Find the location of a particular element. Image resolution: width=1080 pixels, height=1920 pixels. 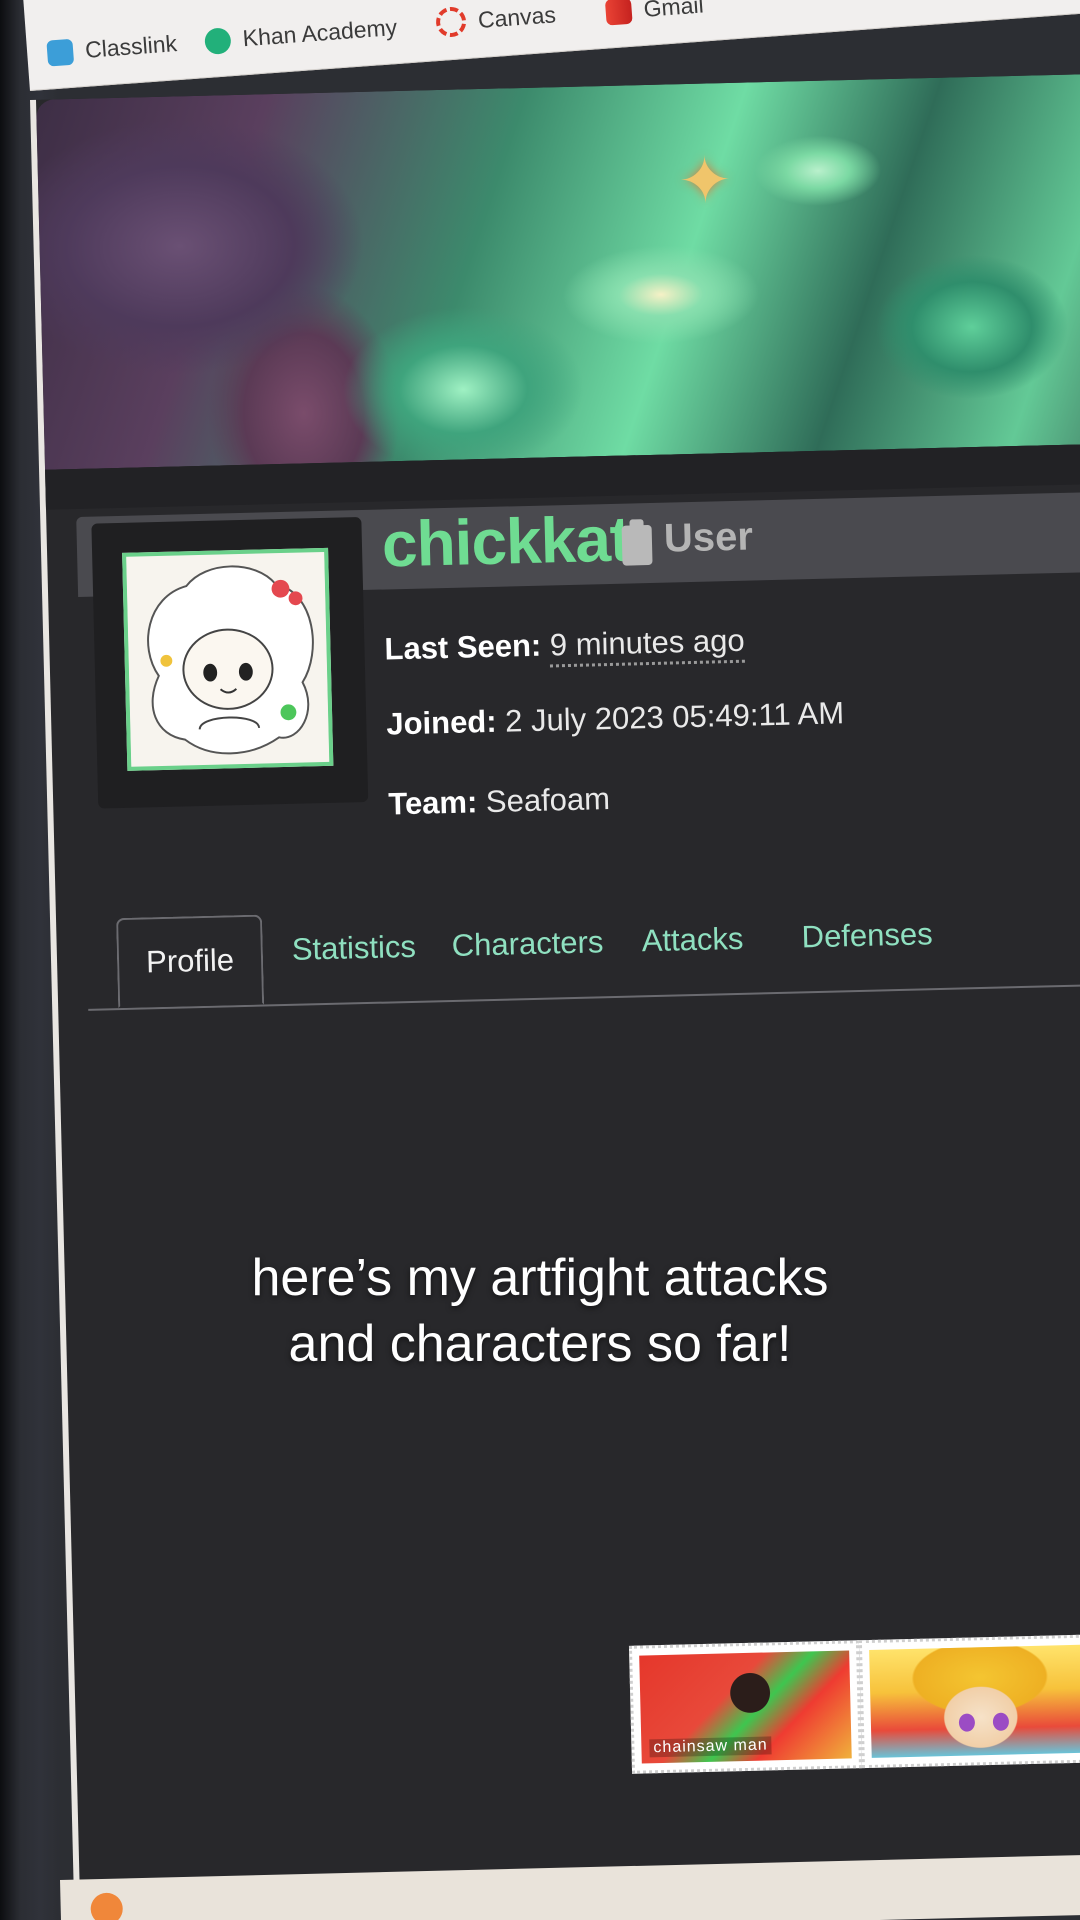

joined-value: 2 July 2023 05:49:11 AM is located at coordinates (674, 717).